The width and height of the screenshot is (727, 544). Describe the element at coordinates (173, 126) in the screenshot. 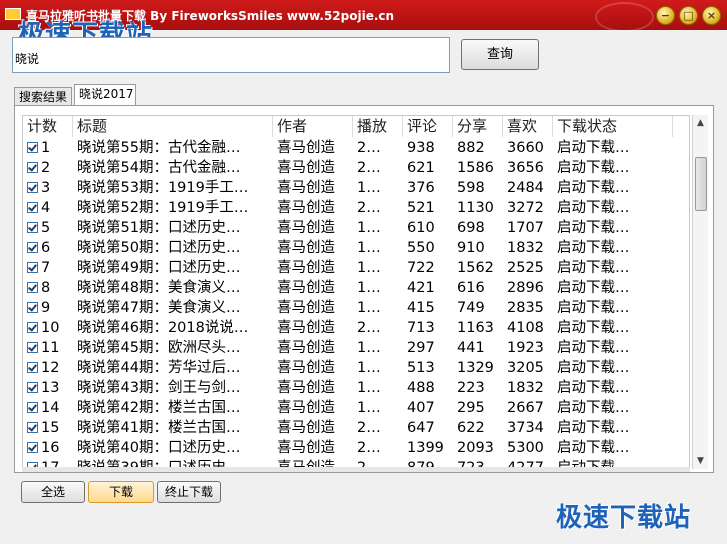

I see `header-title: 标题` at that location.